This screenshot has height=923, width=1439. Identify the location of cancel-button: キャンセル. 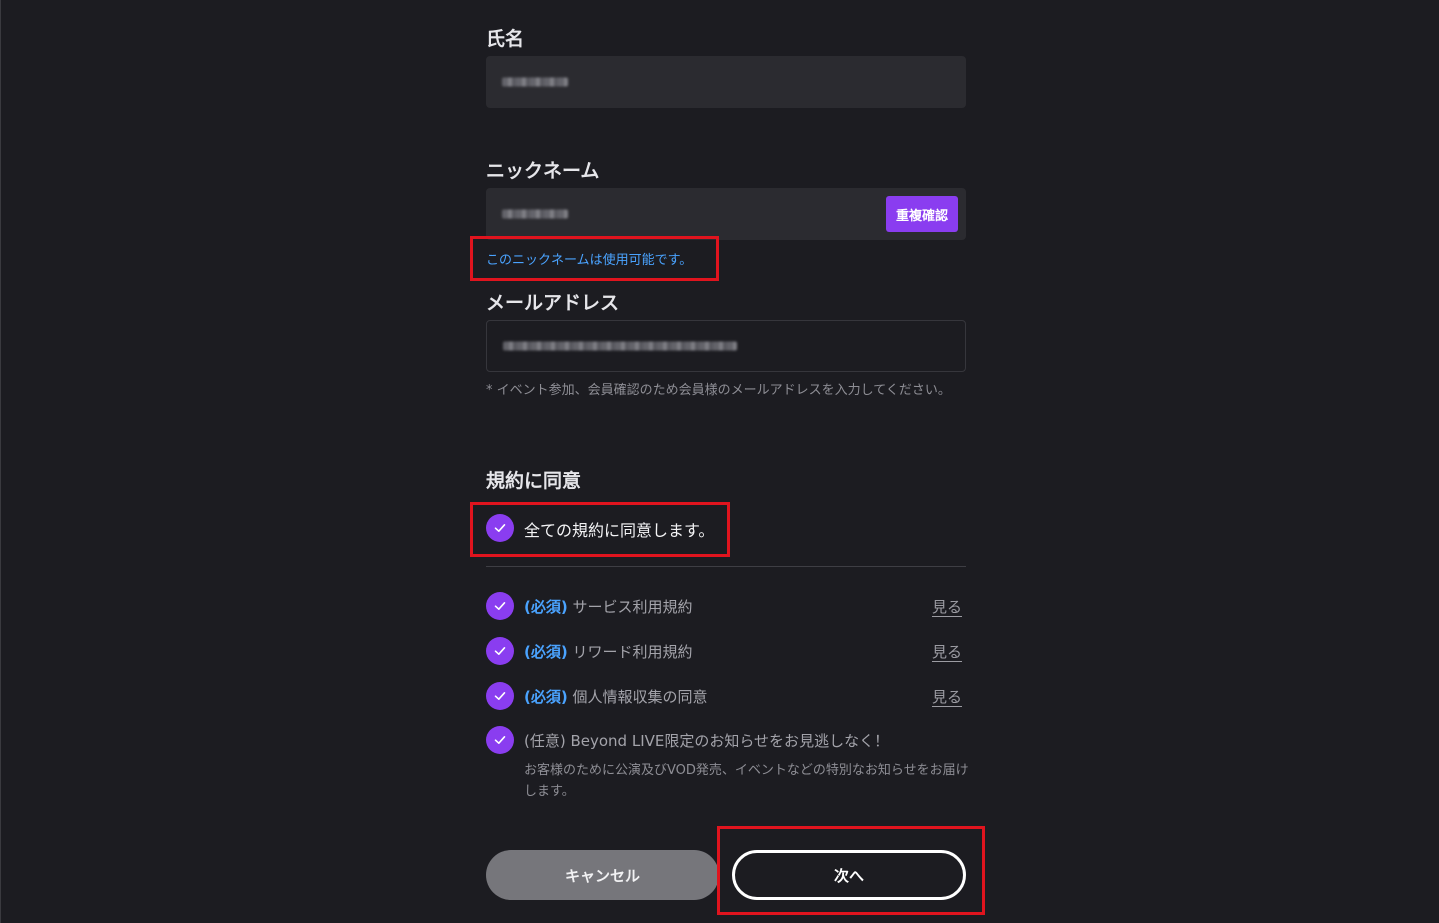
(602, 875).